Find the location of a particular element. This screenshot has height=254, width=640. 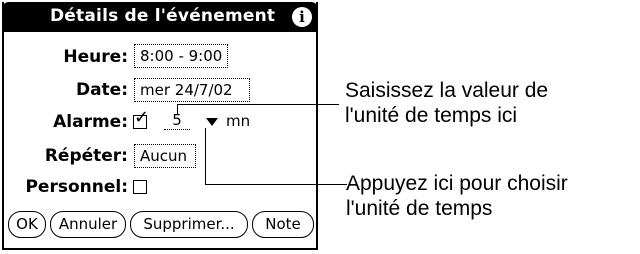

note-button: Note is located at coordinates (283, 224).